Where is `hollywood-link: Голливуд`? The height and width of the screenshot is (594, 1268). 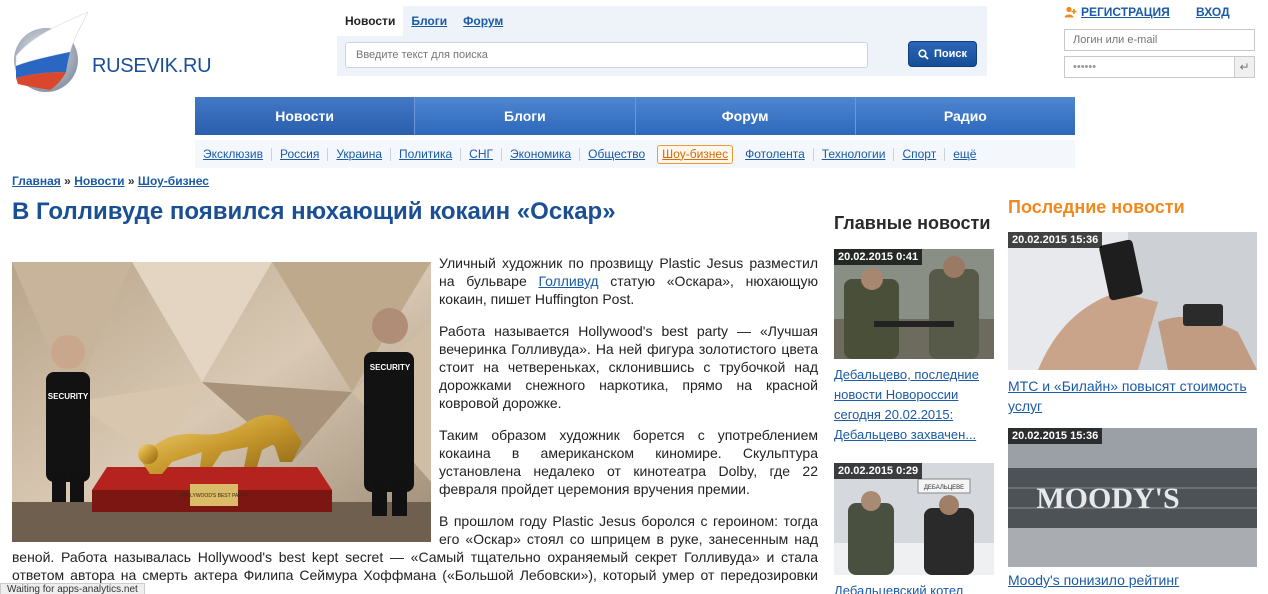 hollywood-link: Голливуд is located at coordinates (568, 281).